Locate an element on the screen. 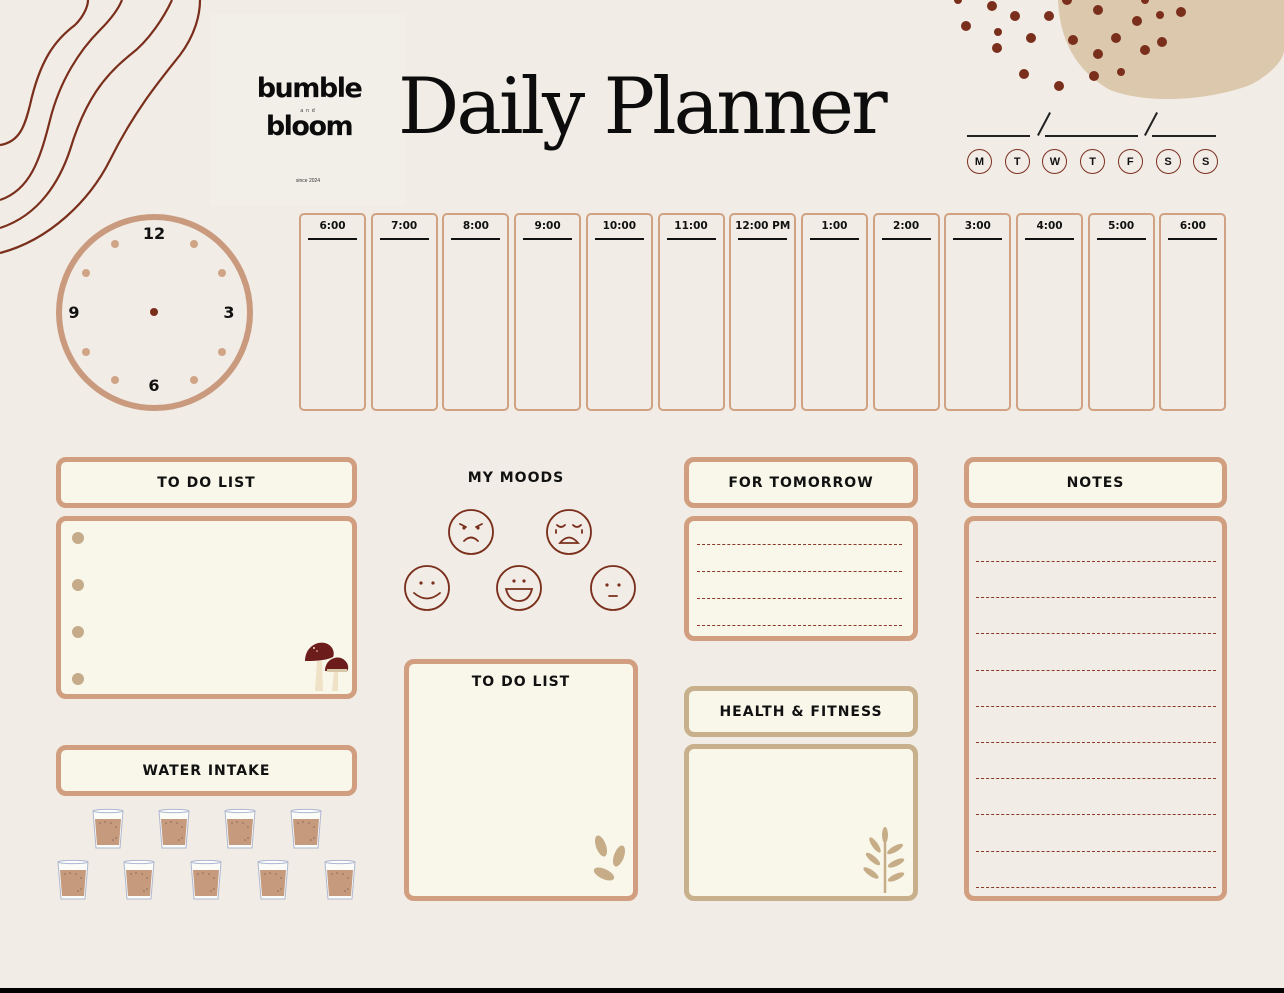  time-slot-label: 8:00 is located at coordinates (475, 226).